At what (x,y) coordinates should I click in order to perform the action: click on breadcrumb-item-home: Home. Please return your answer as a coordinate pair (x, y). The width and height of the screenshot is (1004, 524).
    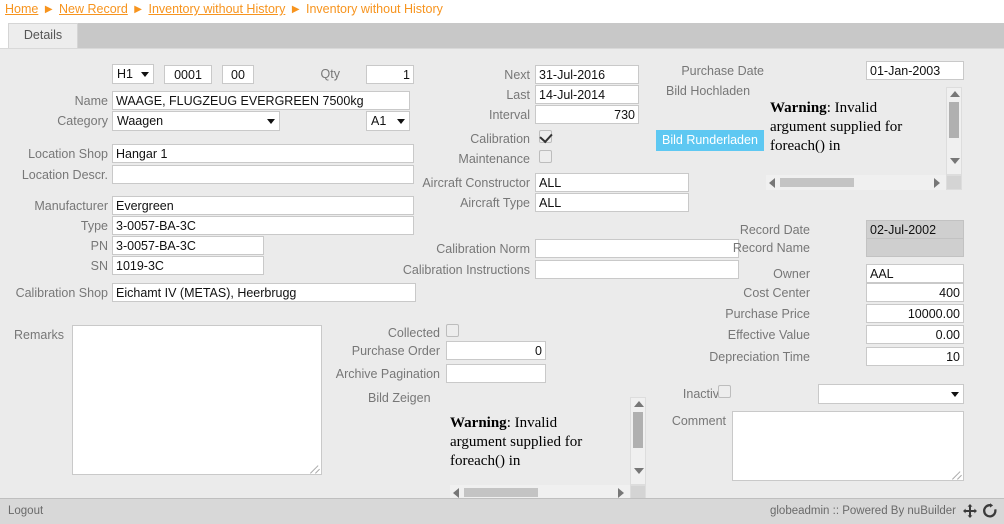
    Looking at the image, I should click on (21, 9).